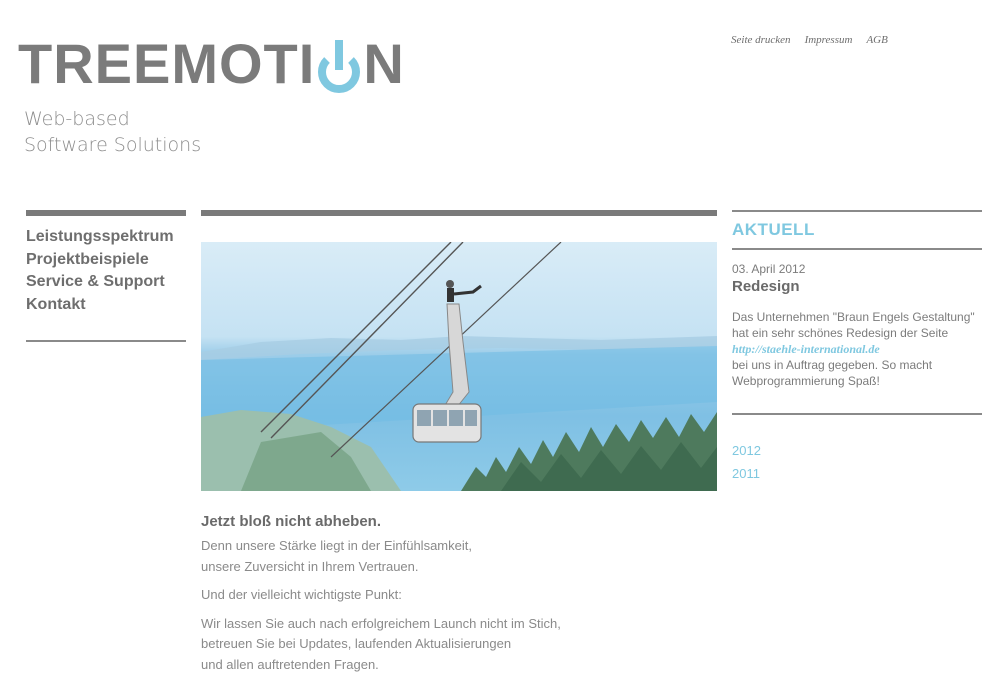  What do you see at coordinates (106, 305) in the screenshot?
I see `nav-item-kontakt: Kontakt` at bounding box center [106, 305].